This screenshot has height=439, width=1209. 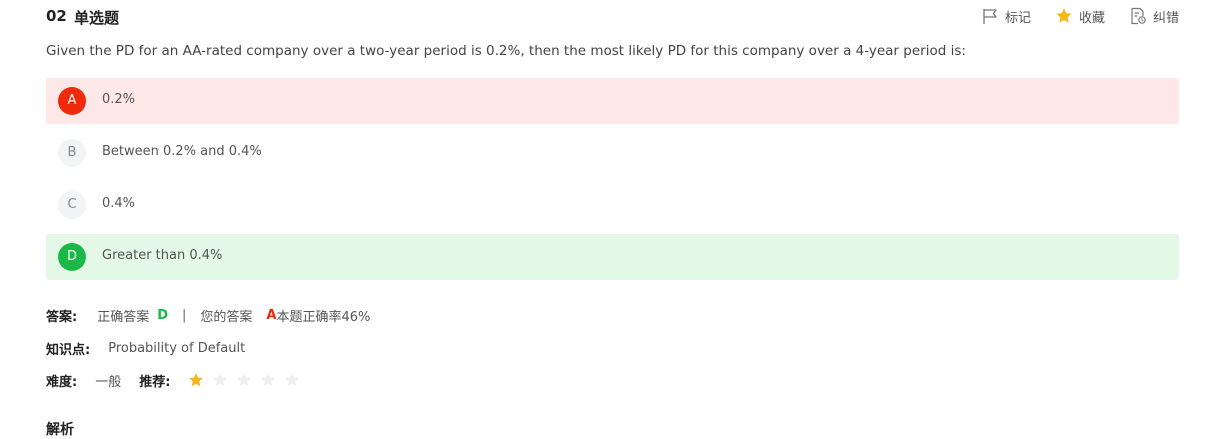 What do you see at coordinates (990, 16) in the screenshot?
I see `flag-icon` at bounding box center [990, 16].